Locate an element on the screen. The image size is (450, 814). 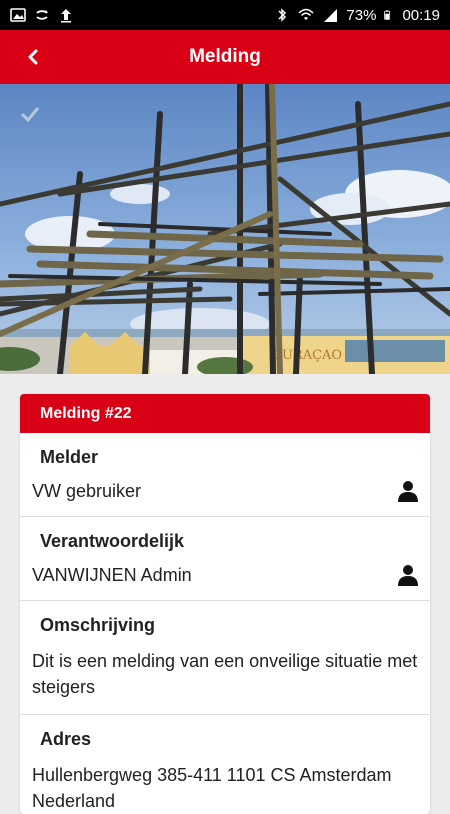
wifi-icon is located at coordinates (306, 14).